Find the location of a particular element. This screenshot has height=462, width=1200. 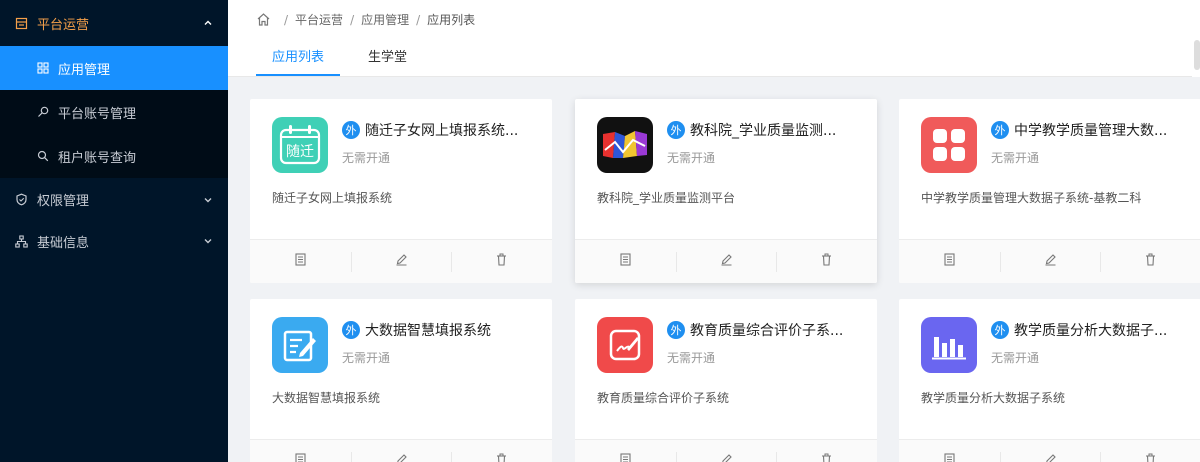

signature-icon is located at coordinates (625, 345).